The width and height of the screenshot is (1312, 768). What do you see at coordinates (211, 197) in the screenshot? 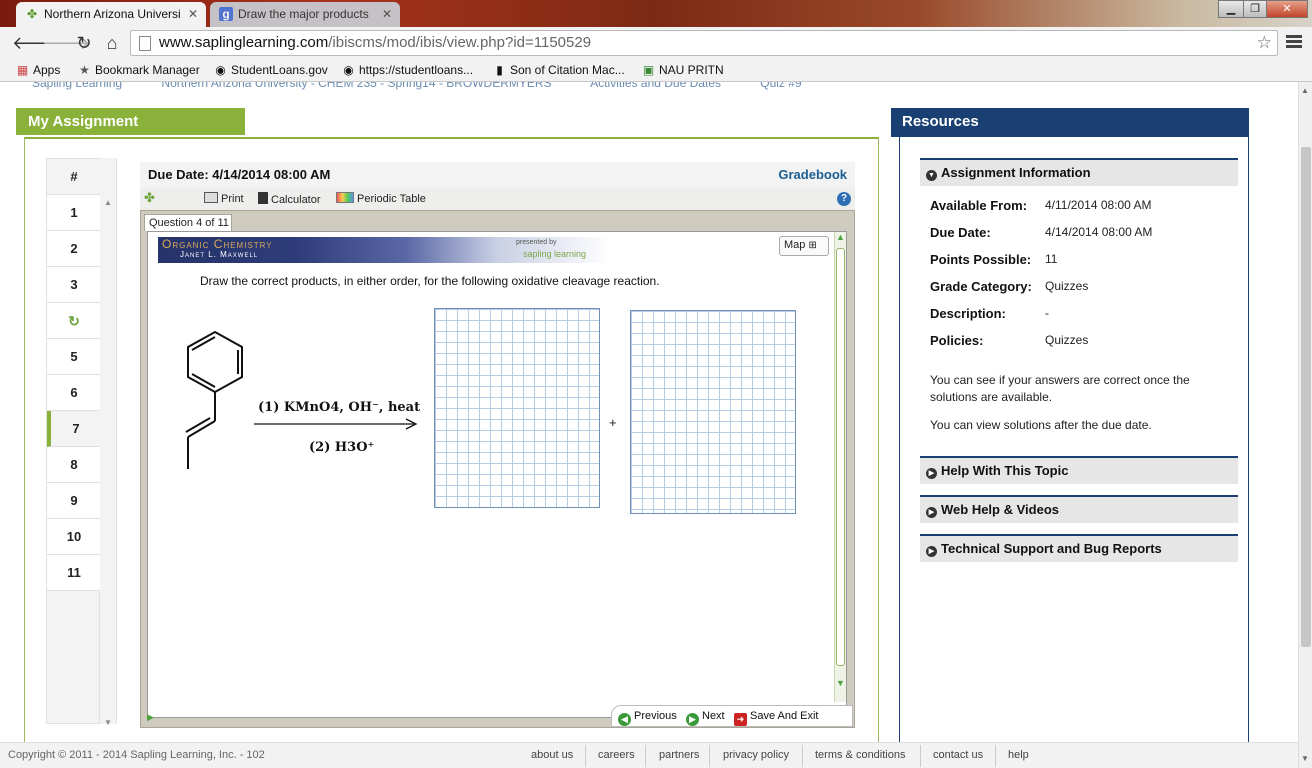
I see `printer-icon` at bounding box center [211, 197].